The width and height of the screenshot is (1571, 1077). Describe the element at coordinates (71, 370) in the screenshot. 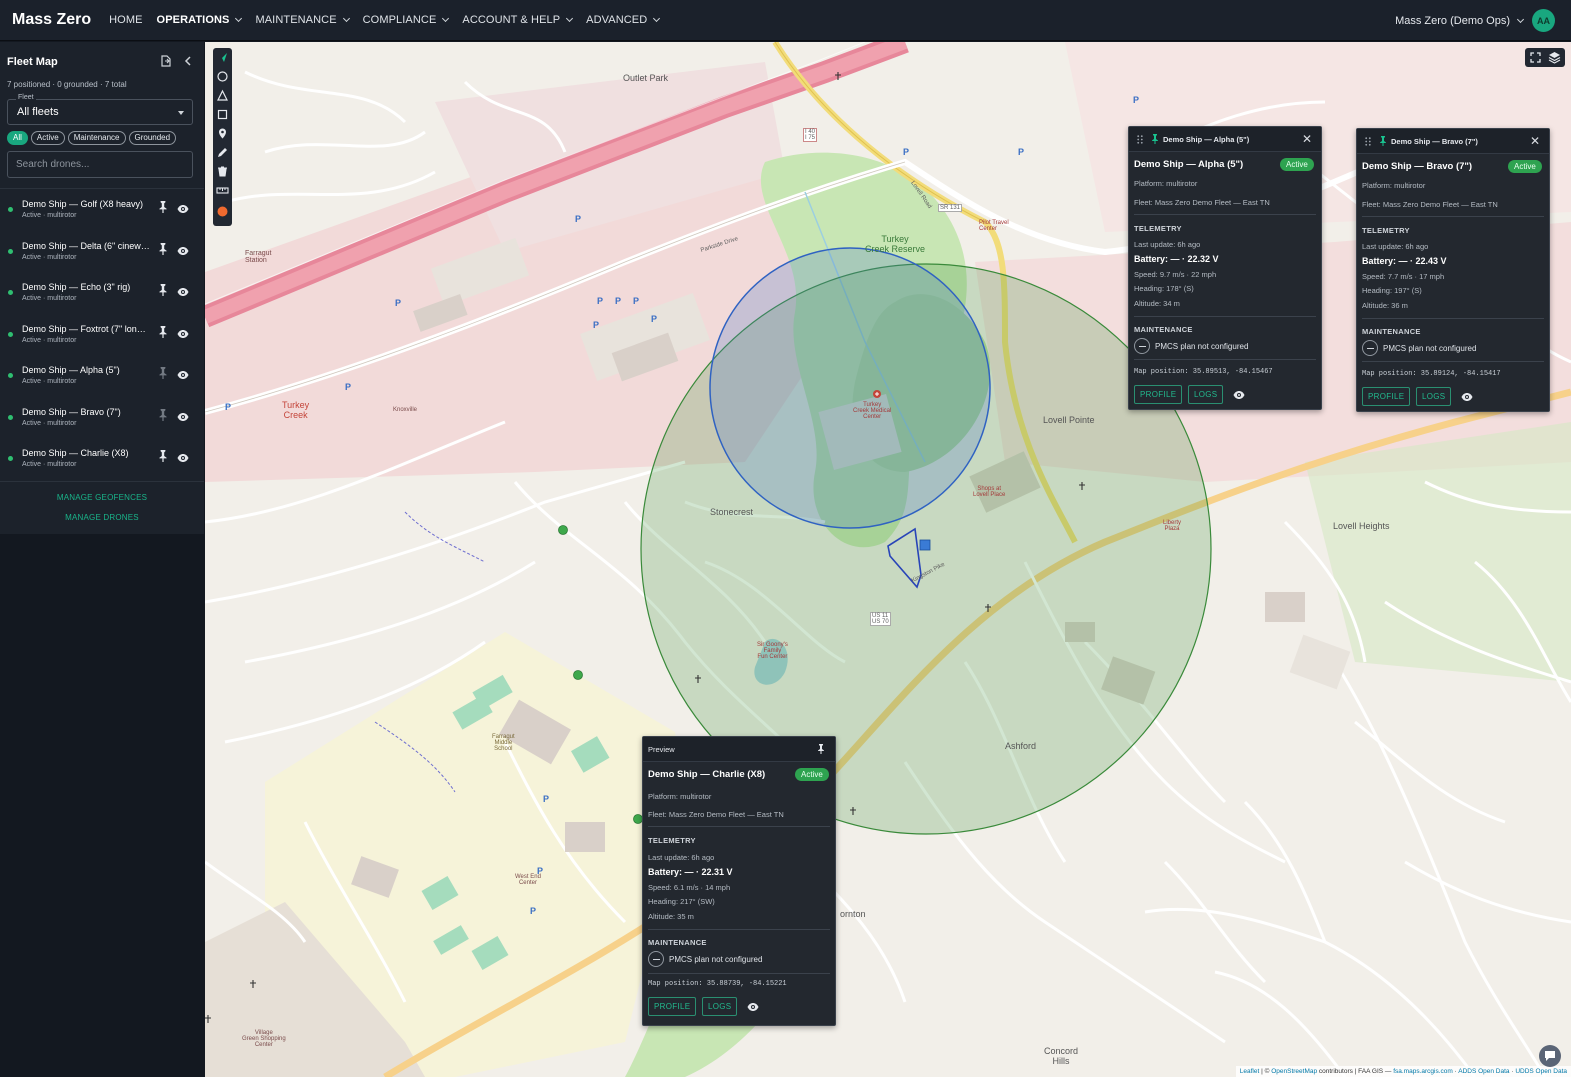

I see `drone-list-name: Demo Ship — Alpha (5")` at that location.